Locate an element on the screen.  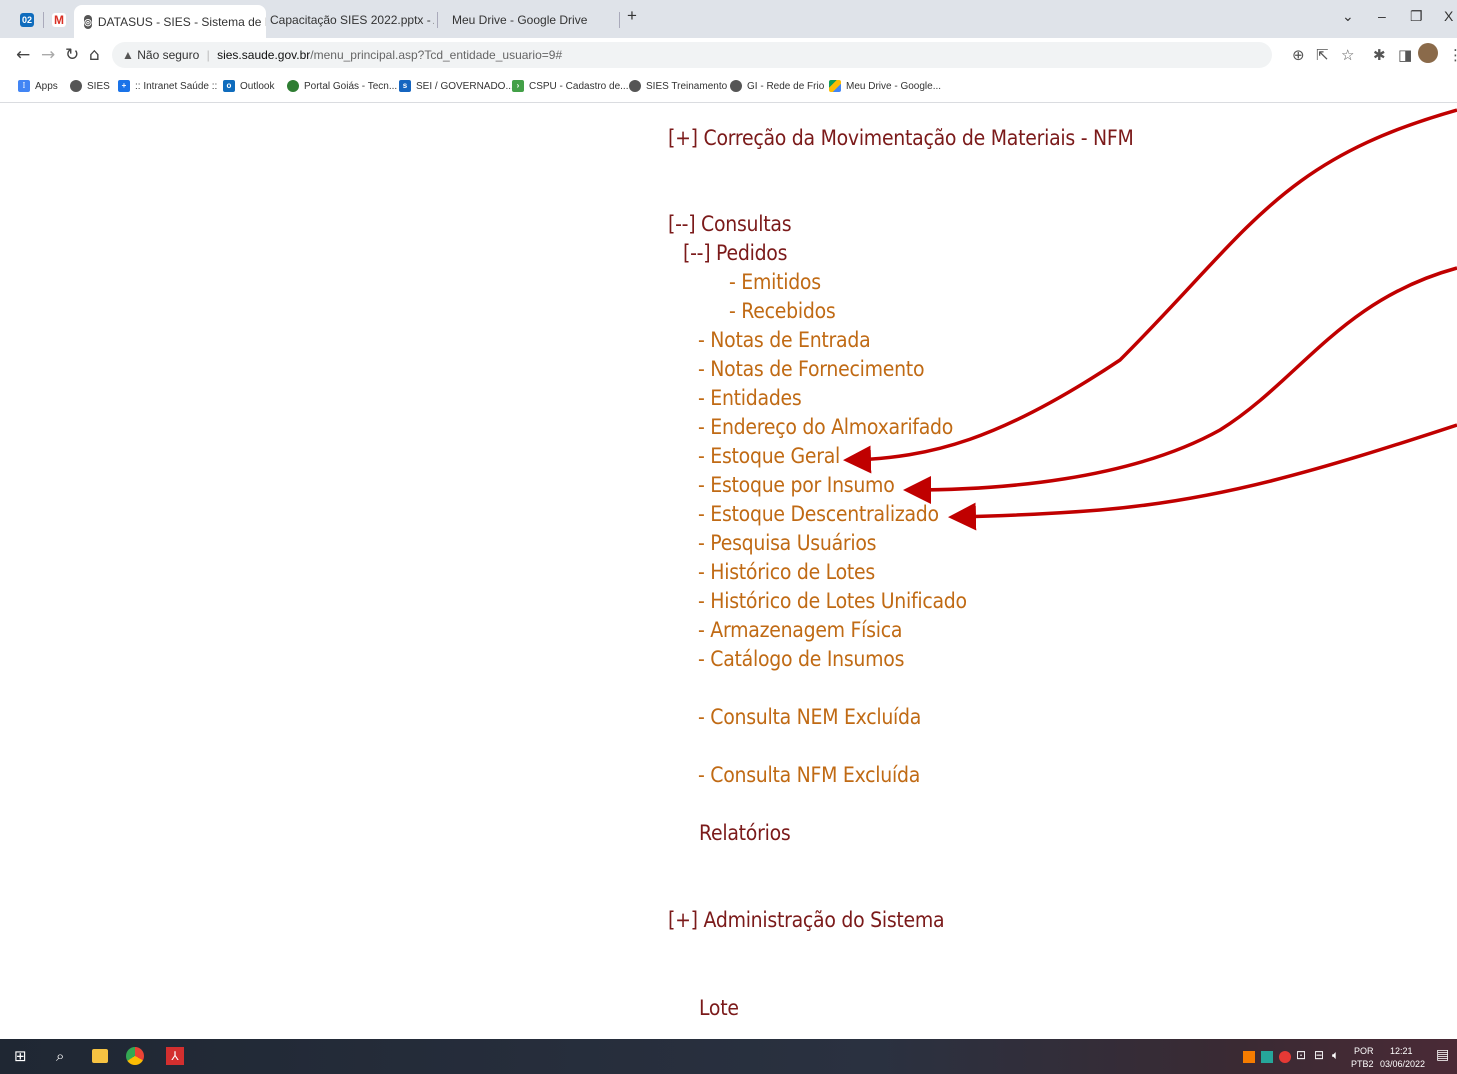
bookmark-apps: ⁞ Apps is located at coordinates (38, 86).